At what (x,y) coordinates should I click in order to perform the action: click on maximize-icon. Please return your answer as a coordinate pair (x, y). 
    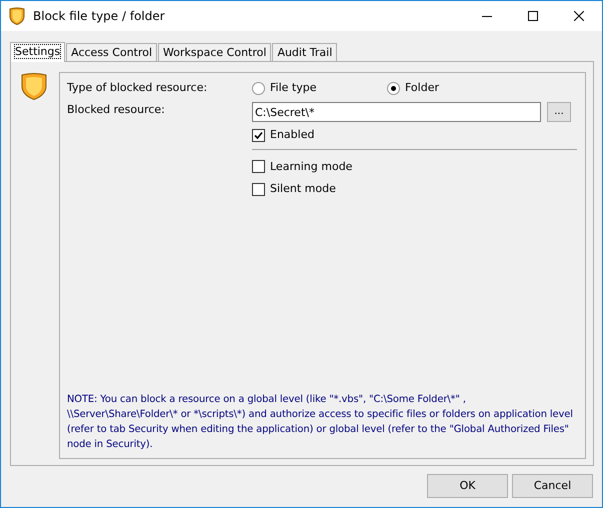
    Looking at the image, I should click on (533, 16).